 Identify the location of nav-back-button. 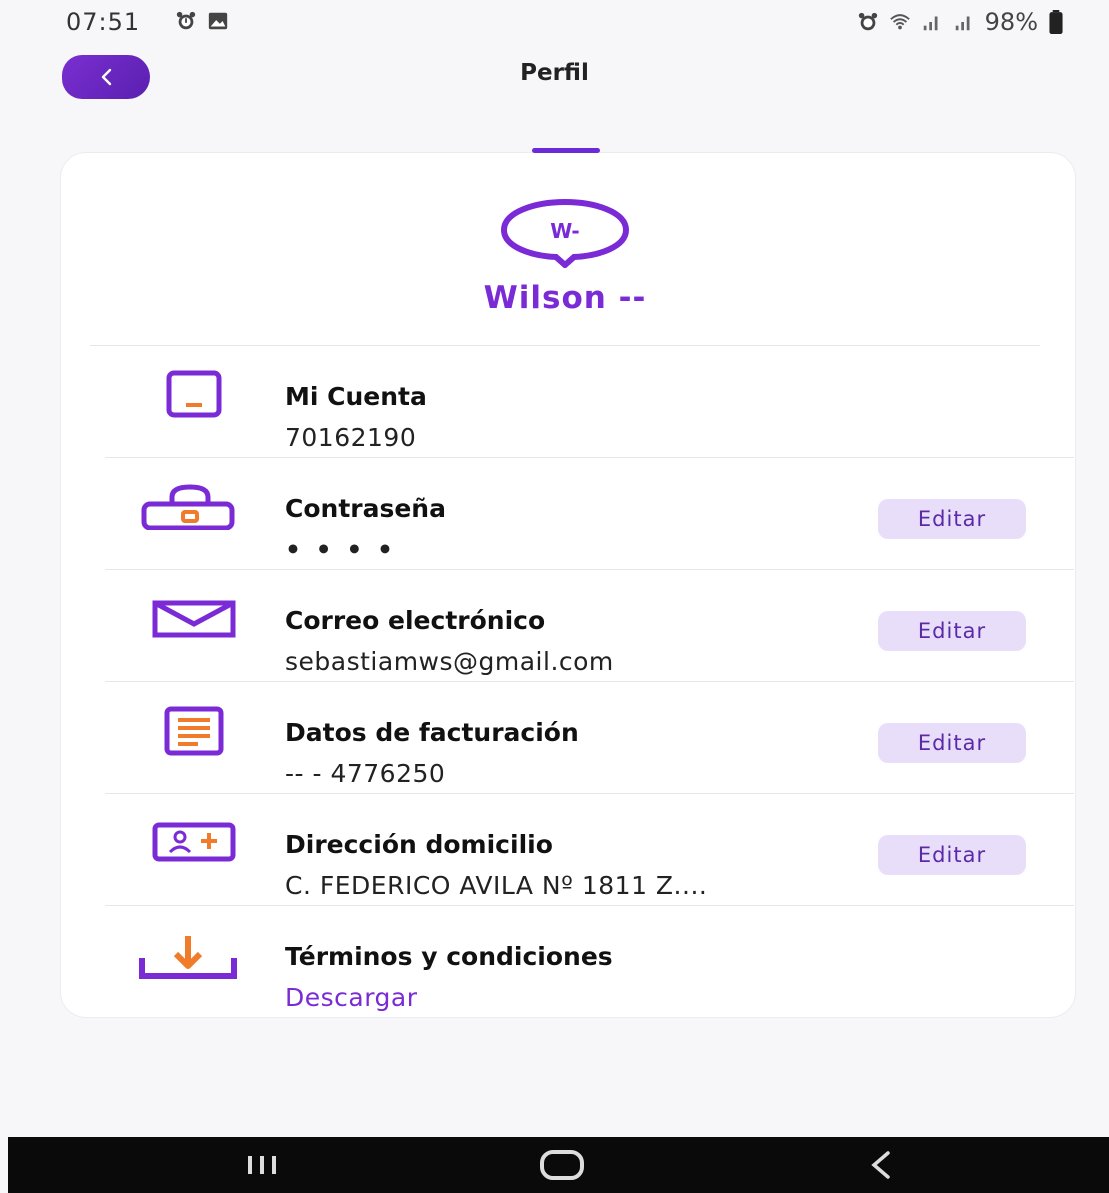
(880, 1165).